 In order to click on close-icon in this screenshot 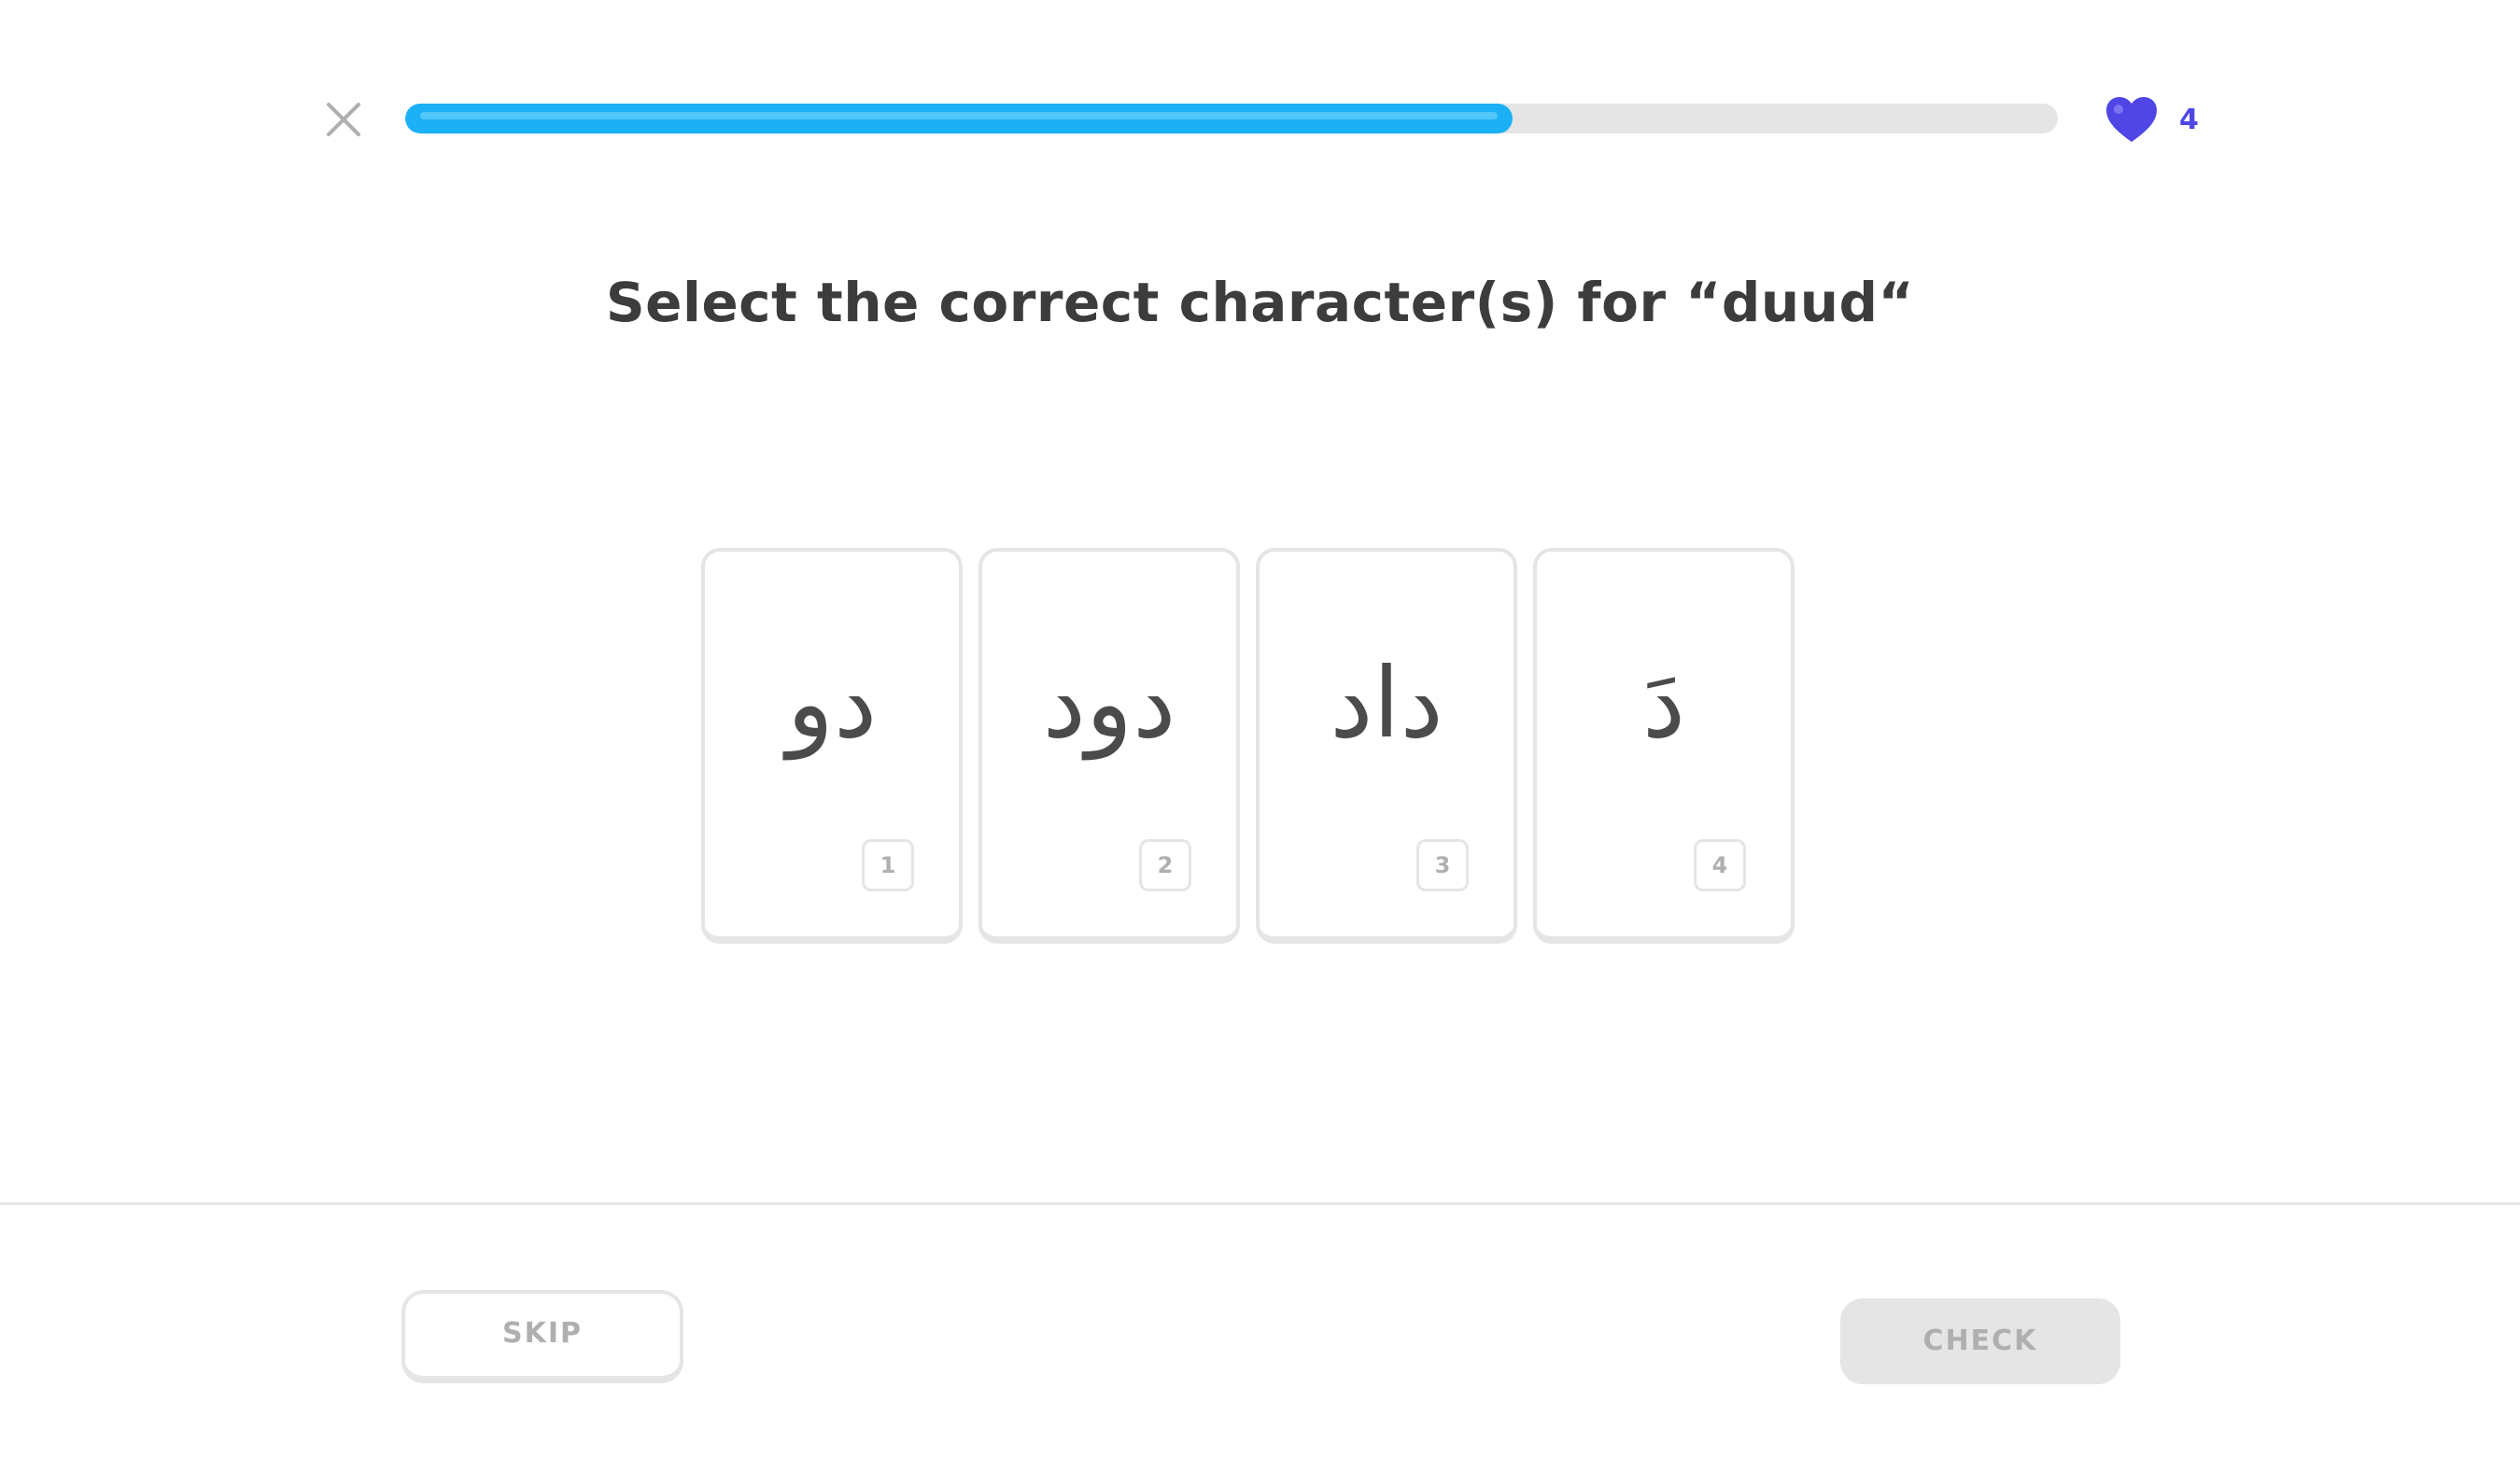, I will do `click(343, 119)`.